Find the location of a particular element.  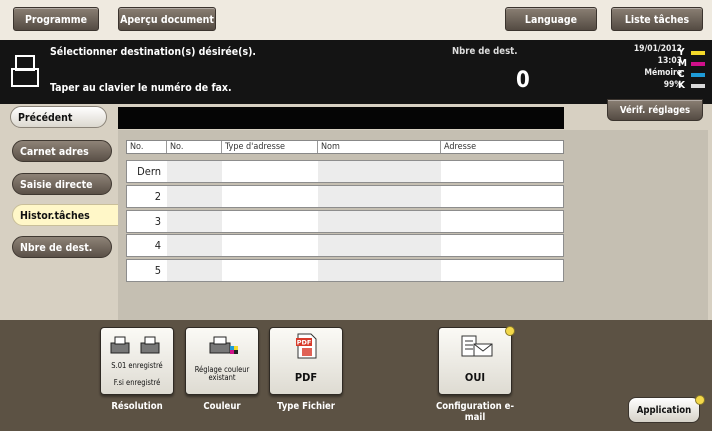

row-number: Dern is located at coordinates (149, 171).